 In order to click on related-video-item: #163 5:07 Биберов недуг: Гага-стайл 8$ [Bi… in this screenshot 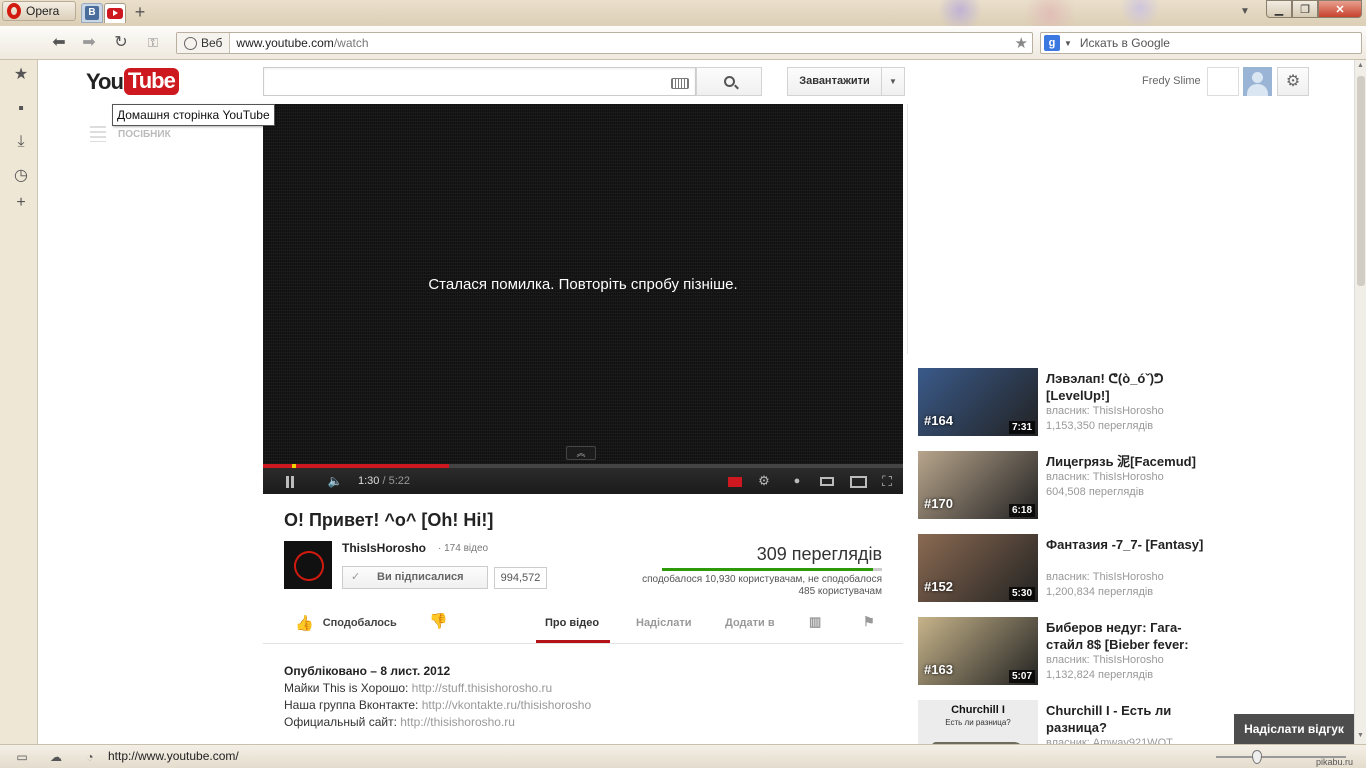, I will do `click(1063, 652)`.